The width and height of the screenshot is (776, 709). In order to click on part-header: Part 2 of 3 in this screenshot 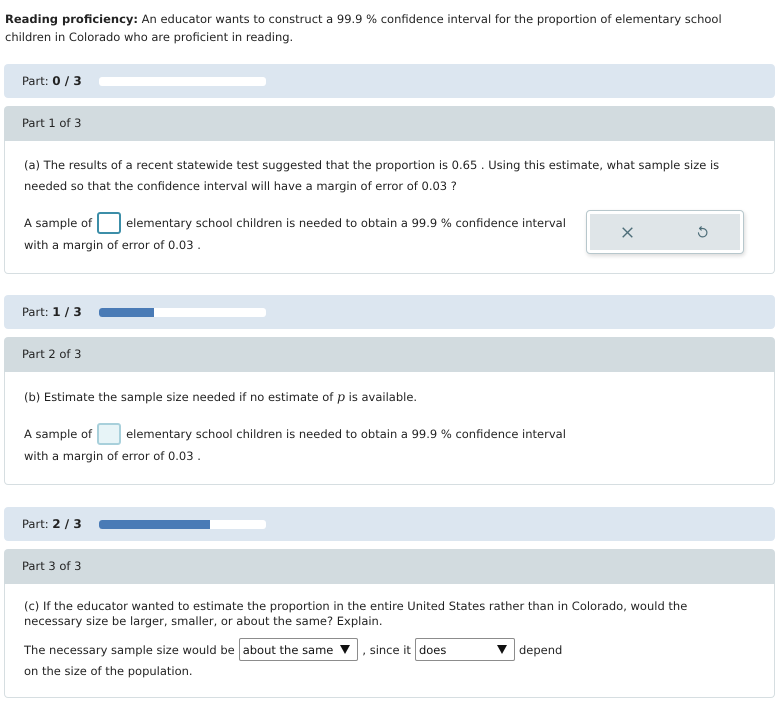, I will do `click(389, 354)`.